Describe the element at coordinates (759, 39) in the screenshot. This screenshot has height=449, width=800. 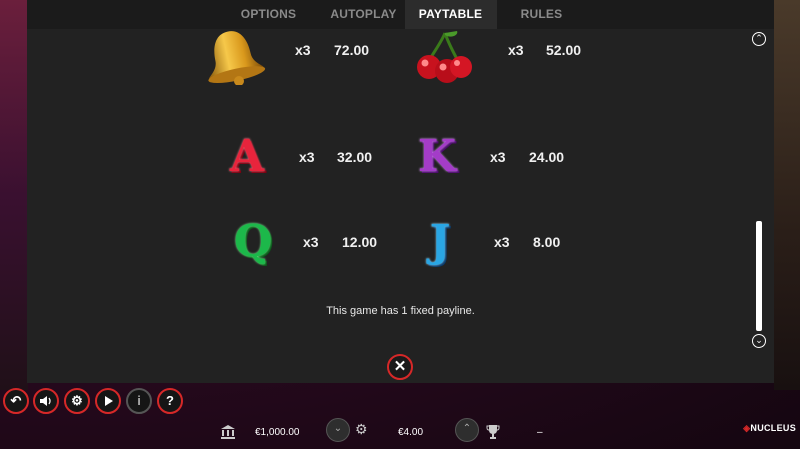
I see `scroll-up-icon: ⌃` at that location.